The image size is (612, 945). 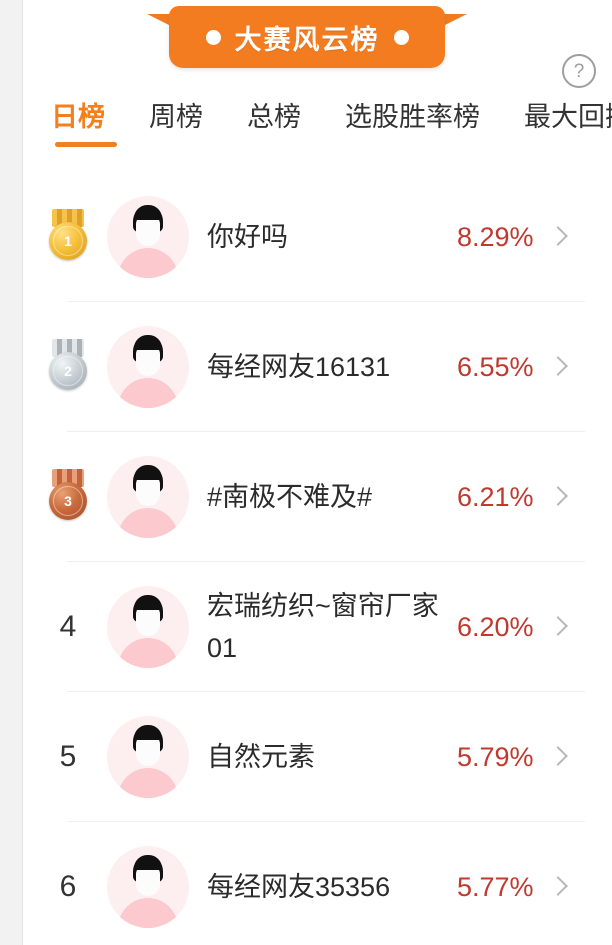 I want to click on rank-cell: 4, so click(x=68, y=627).